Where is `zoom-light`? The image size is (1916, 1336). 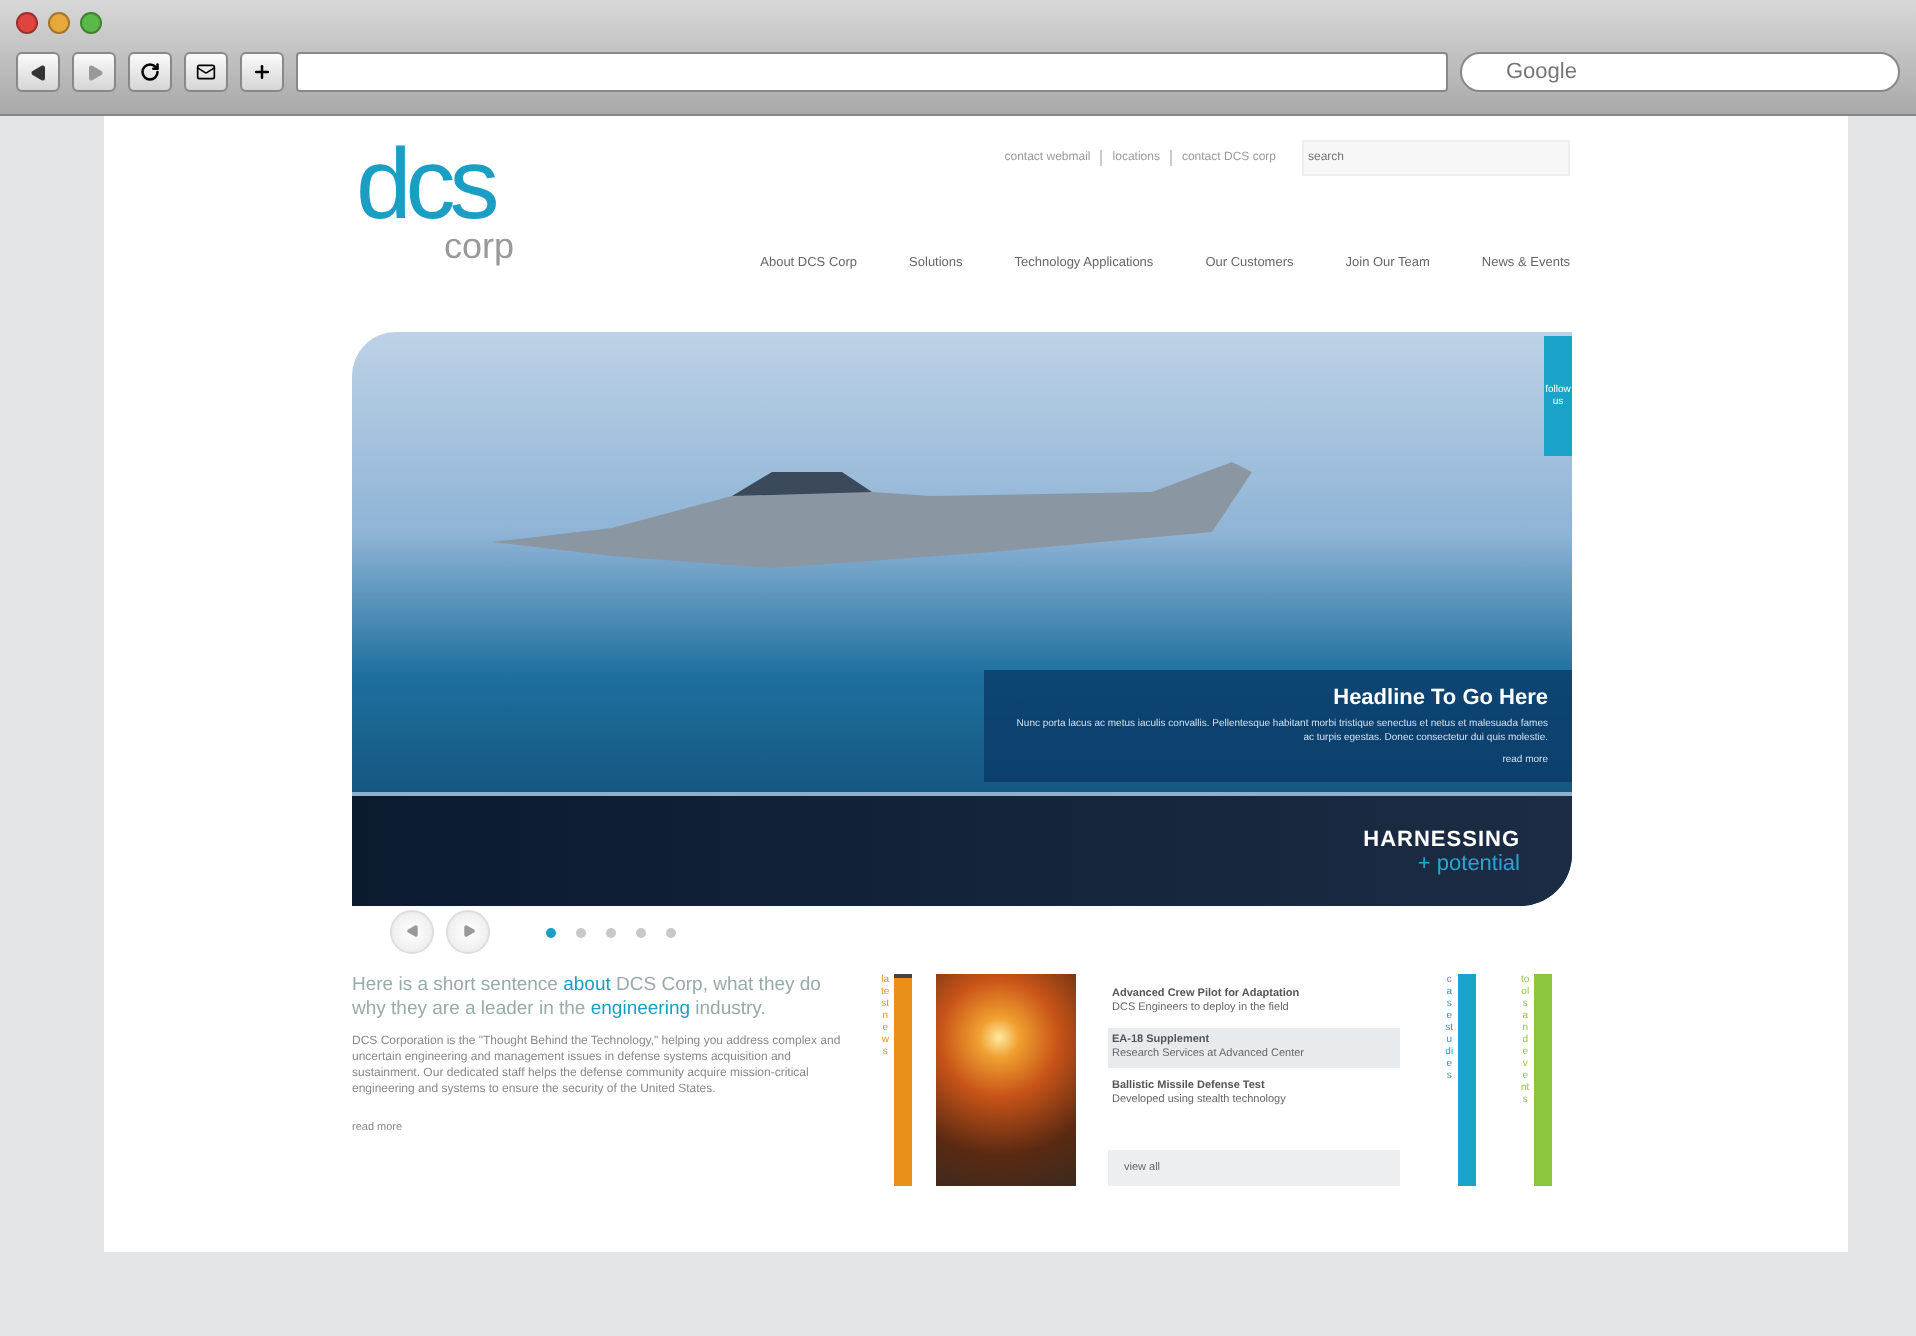 zoom-light is located at coordinates (91, 22).